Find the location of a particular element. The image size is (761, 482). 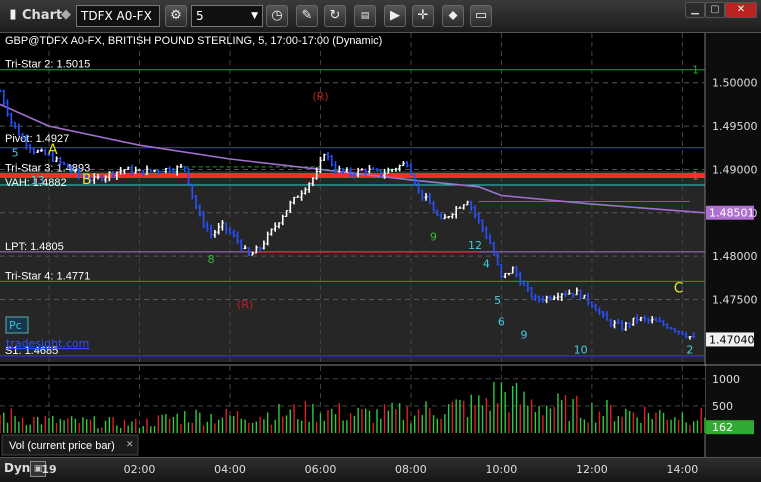

link-icon: ◆ is located at coordinates (66, 16).